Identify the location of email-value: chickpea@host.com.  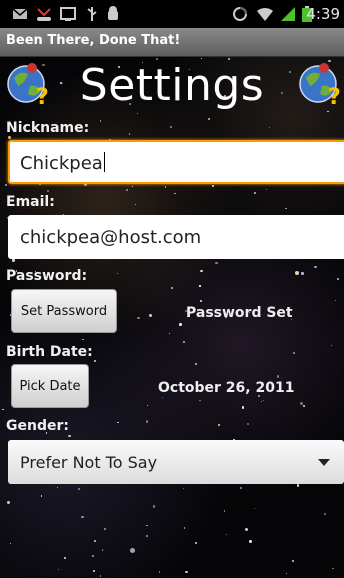
(111, 237).